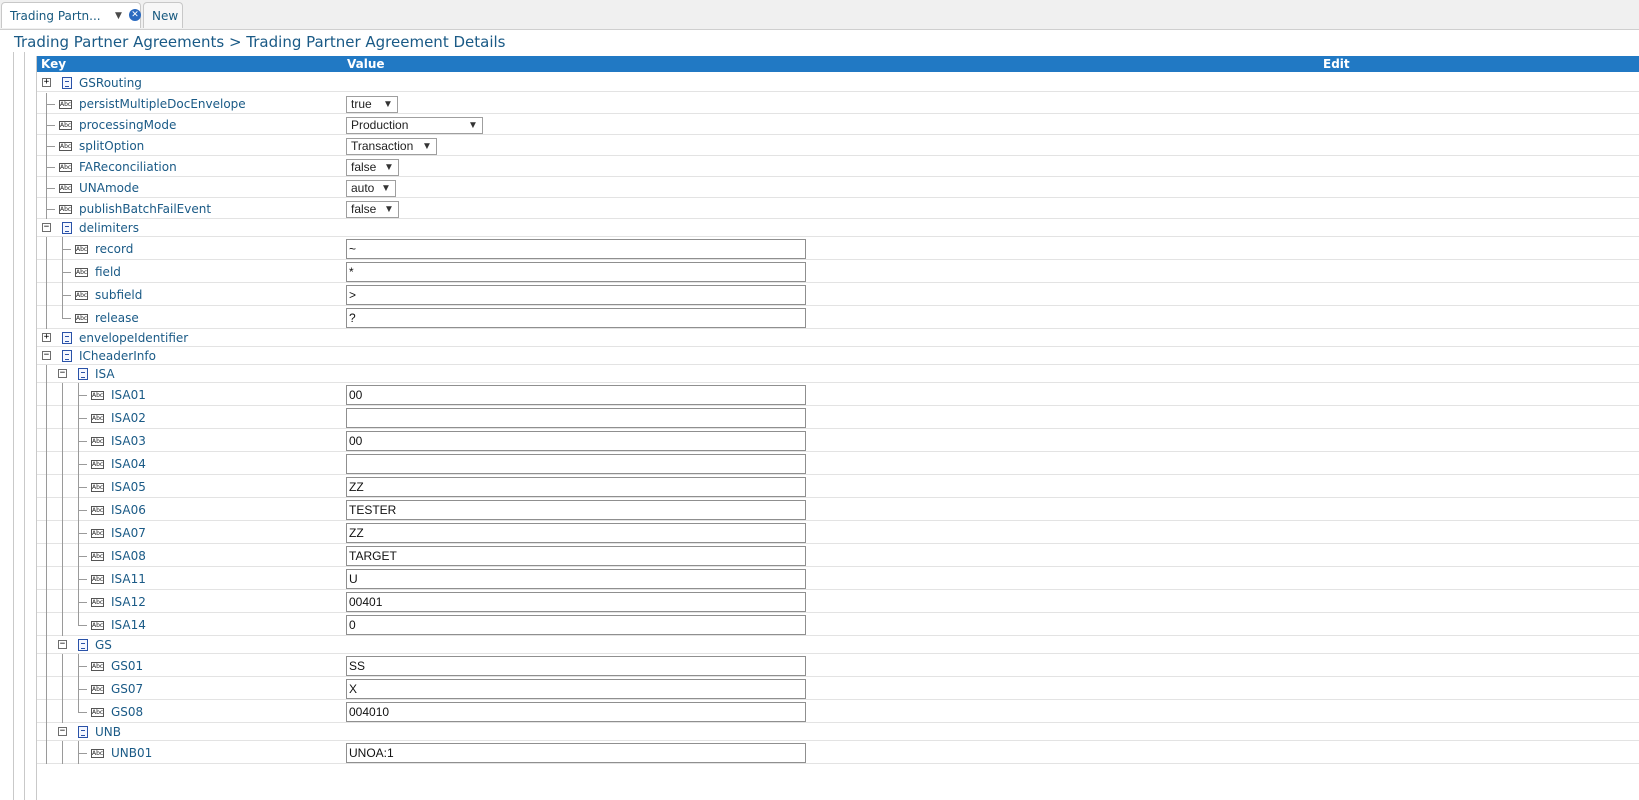  What do you see at coordinates (391, 146) in the screenshot?
I see `value-select: Transaction ▼` at bounding box center [391, 146].